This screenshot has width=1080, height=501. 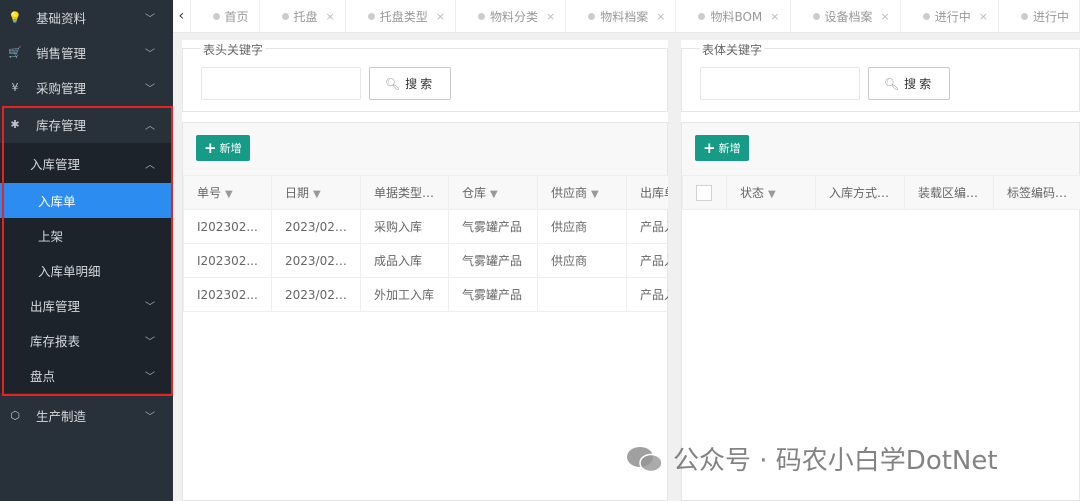 What do you see at coordinates (182, 16) in the screenshot?
I see `tab-scroll-left: ‹` at bounding box center [182, 16].